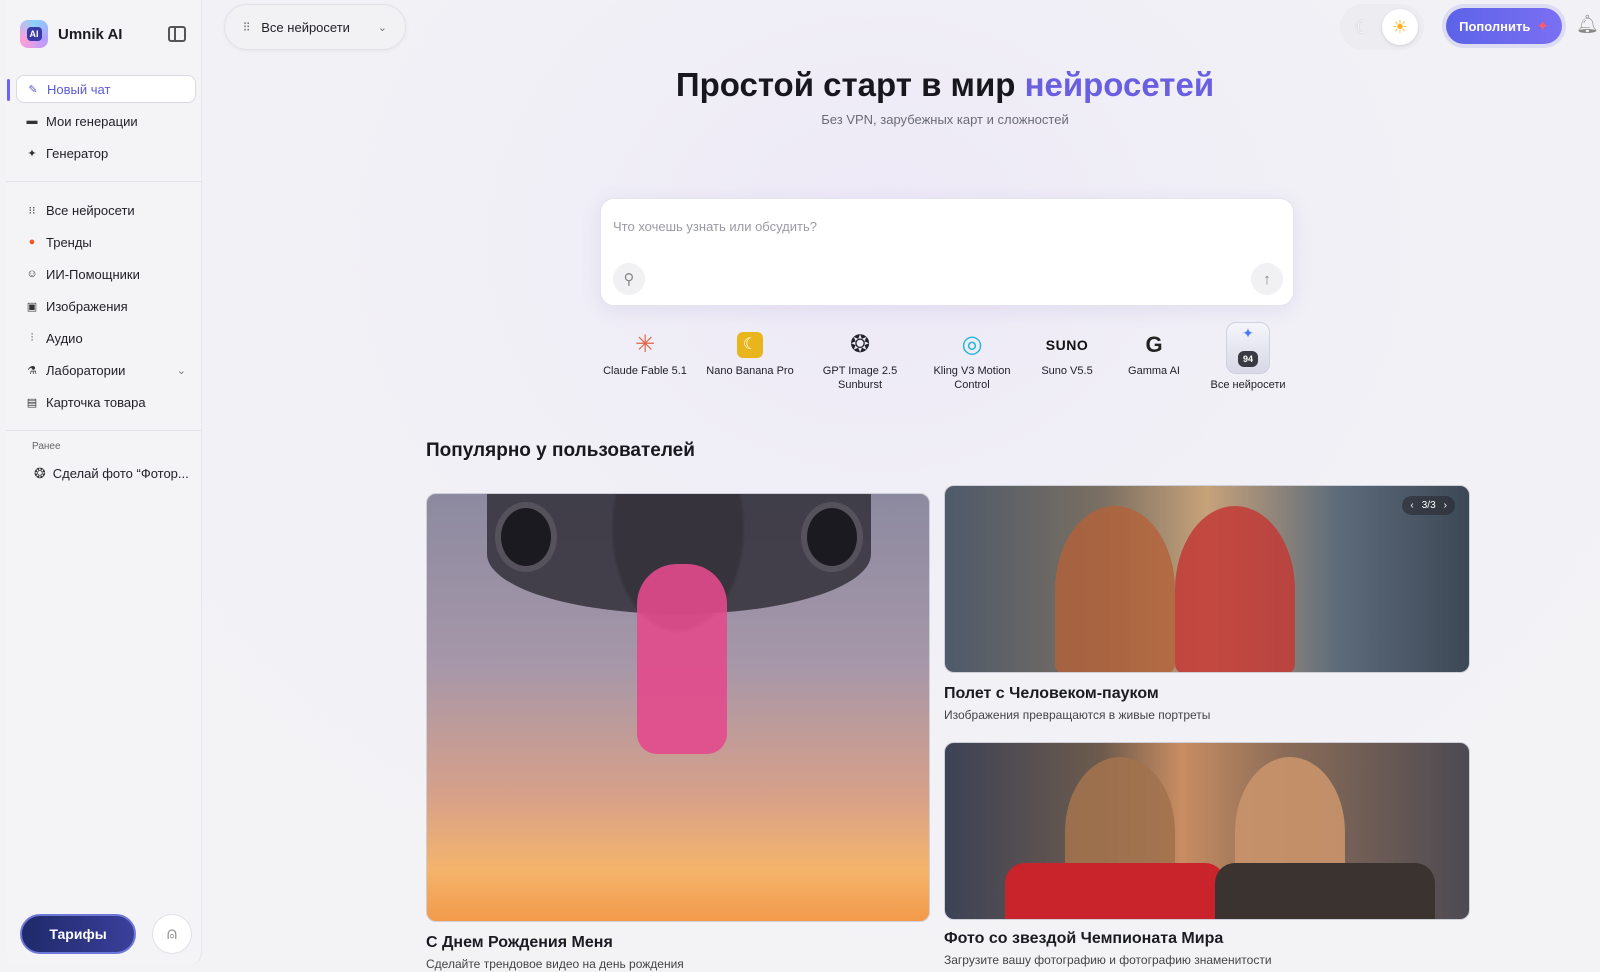 This screenshot has width=1600, height=972. I want to click on sidebar-item-label: Все нейросети, so click(90, 210).